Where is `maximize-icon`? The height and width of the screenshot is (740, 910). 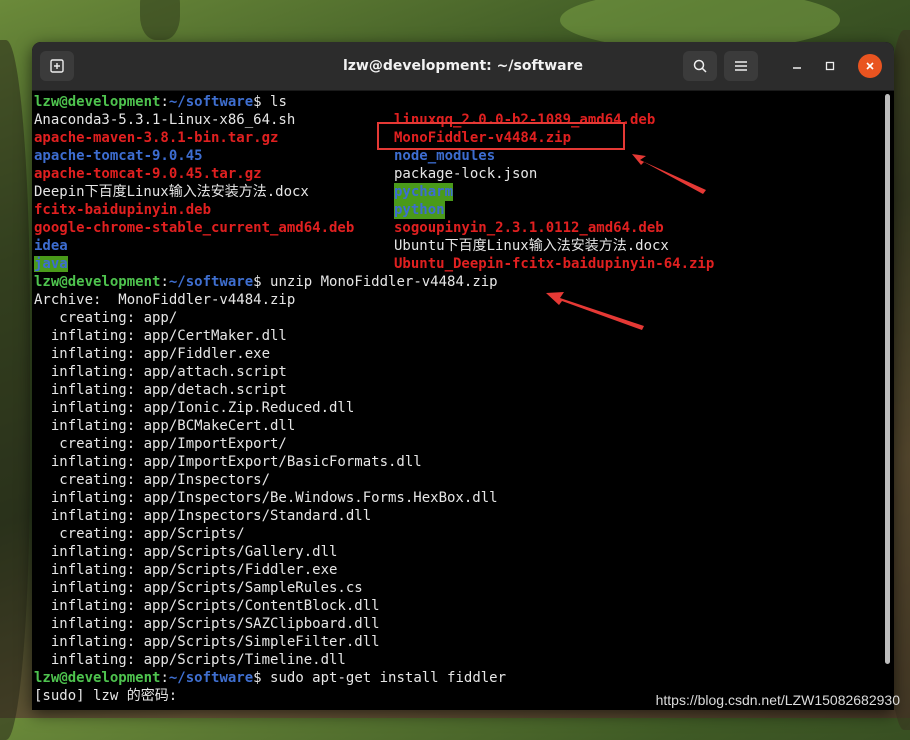 maximize-icon is located at coordinates (830, 66).